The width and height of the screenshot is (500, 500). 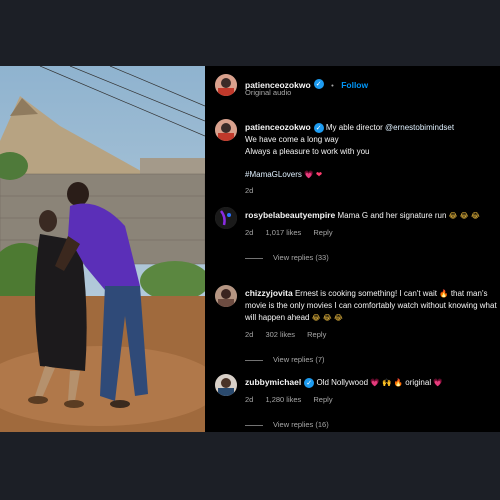 What do you see at coordinates (269, 293) in the screenshot?
I see `comment-username: chizzyjovita` at bounding box center [269, 293].